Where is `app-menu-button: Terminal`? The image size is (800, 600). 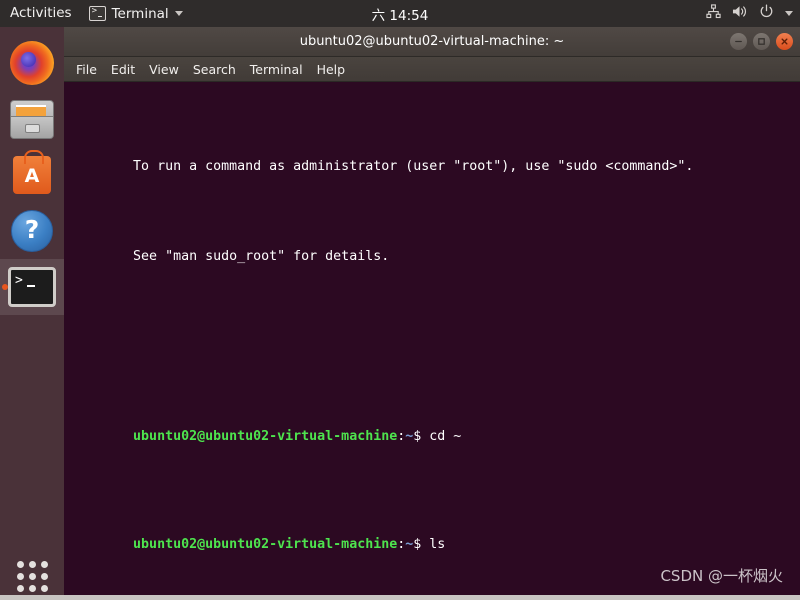
app-menu-button: Terminal is located at coordinates (136, 13).